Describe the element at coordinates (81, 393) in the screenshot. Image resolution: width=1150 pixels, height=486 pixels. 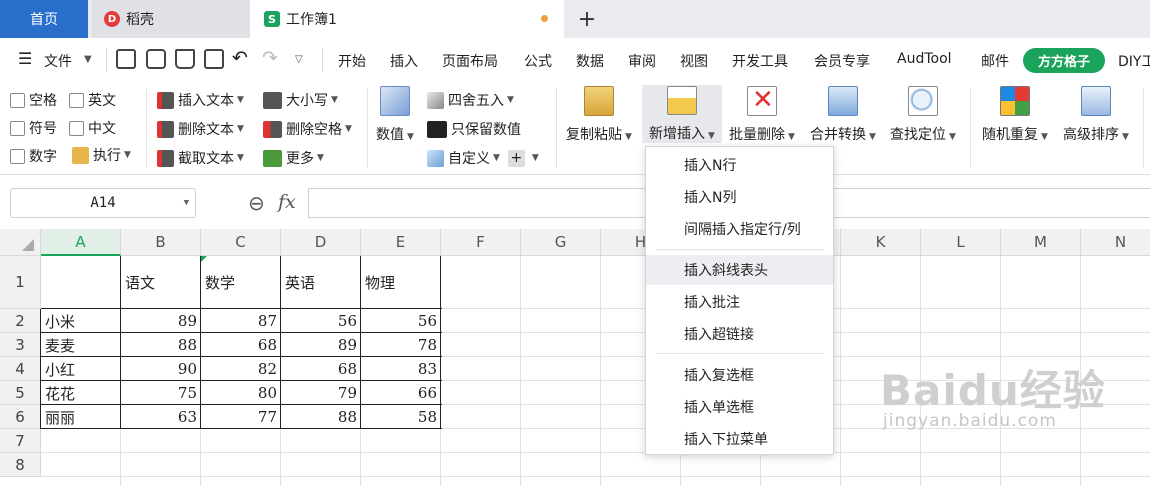
I see `name-cell: 花花` at that location.